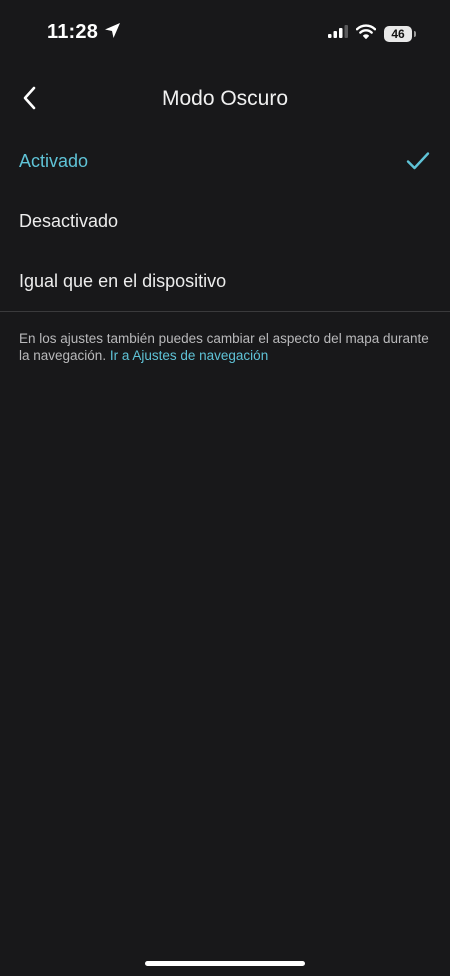 This screenshot has width=450, height=976. Describe the element at coordinates (112, 33) in the screenshot. I see `location-arrow-icon` at that location.